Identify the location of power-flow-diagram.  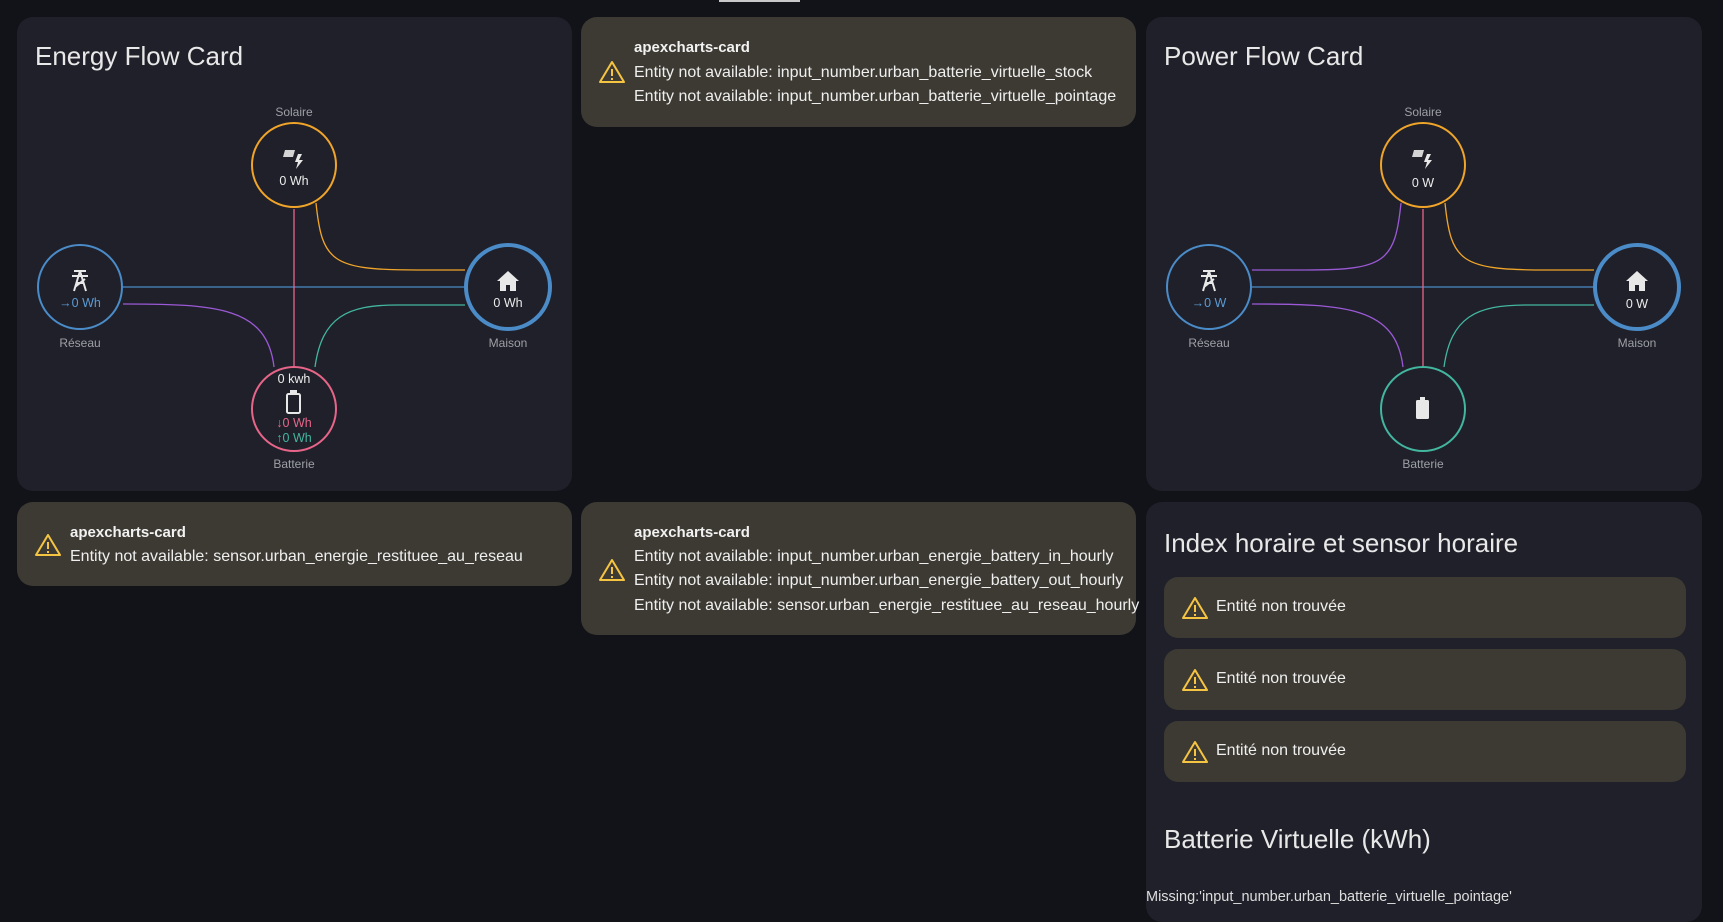
(1423, 287).